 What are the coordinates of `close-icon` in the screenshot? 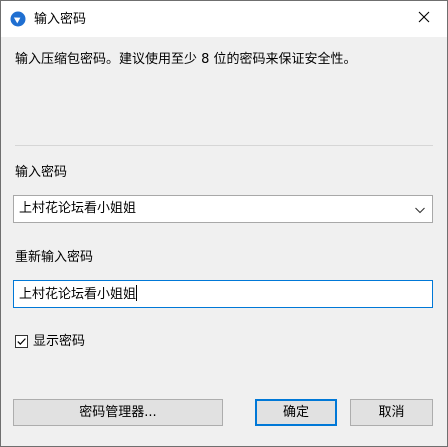 It's located at (424, 19).